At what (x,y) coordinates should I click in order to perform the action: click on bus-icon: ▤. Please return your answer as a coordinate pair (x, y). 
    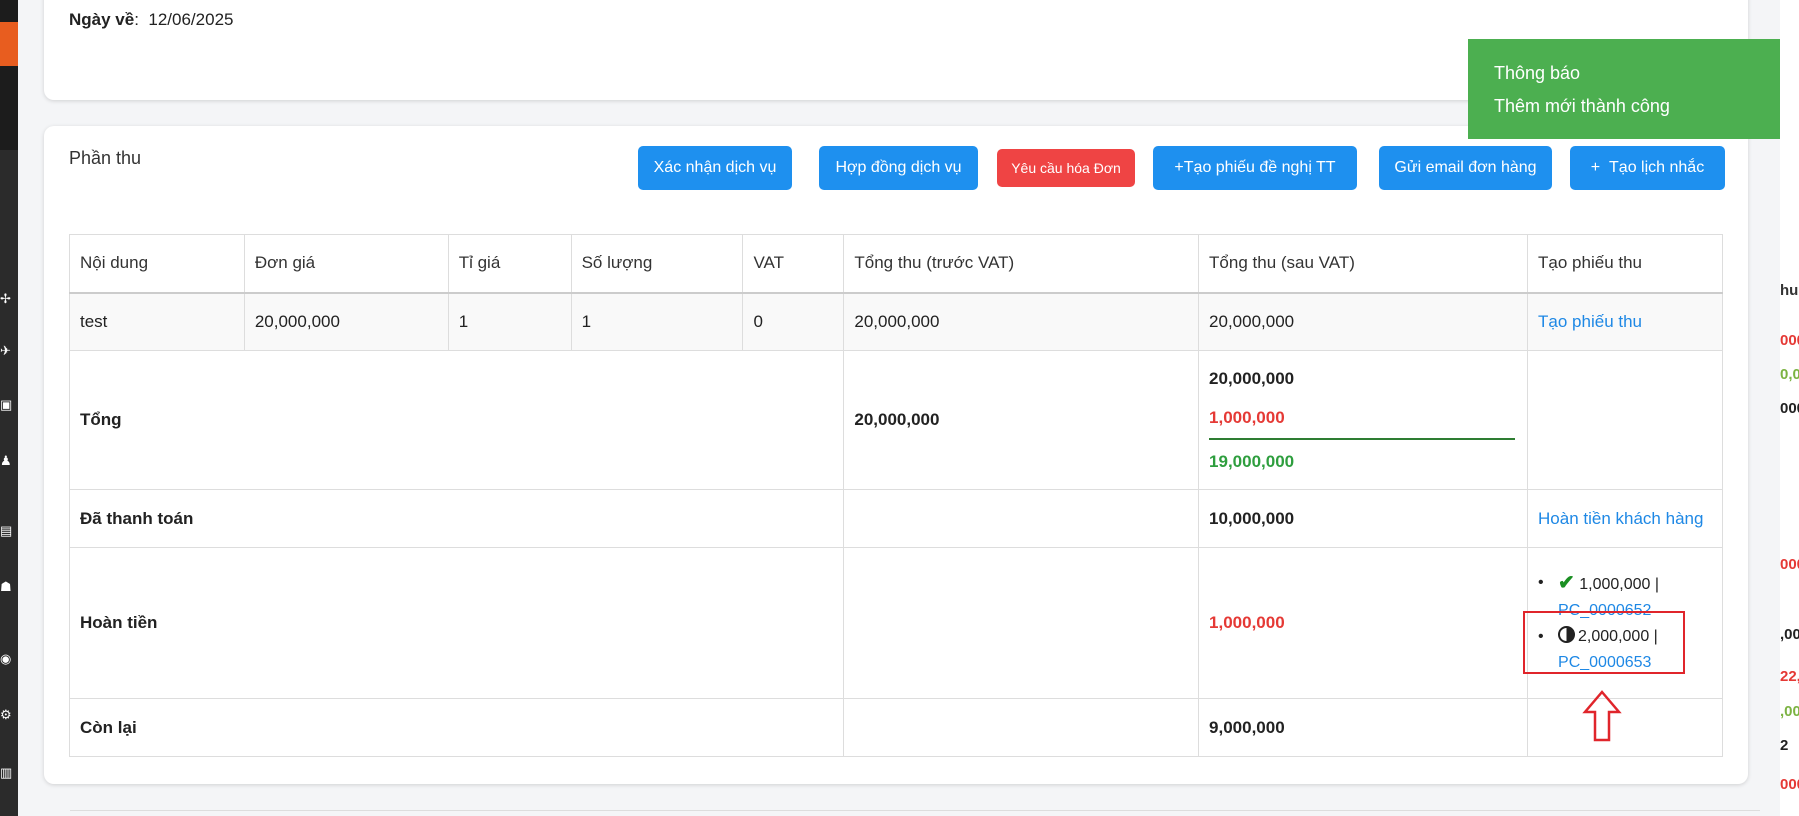
    Looking at the image, I should click on (7, 531).